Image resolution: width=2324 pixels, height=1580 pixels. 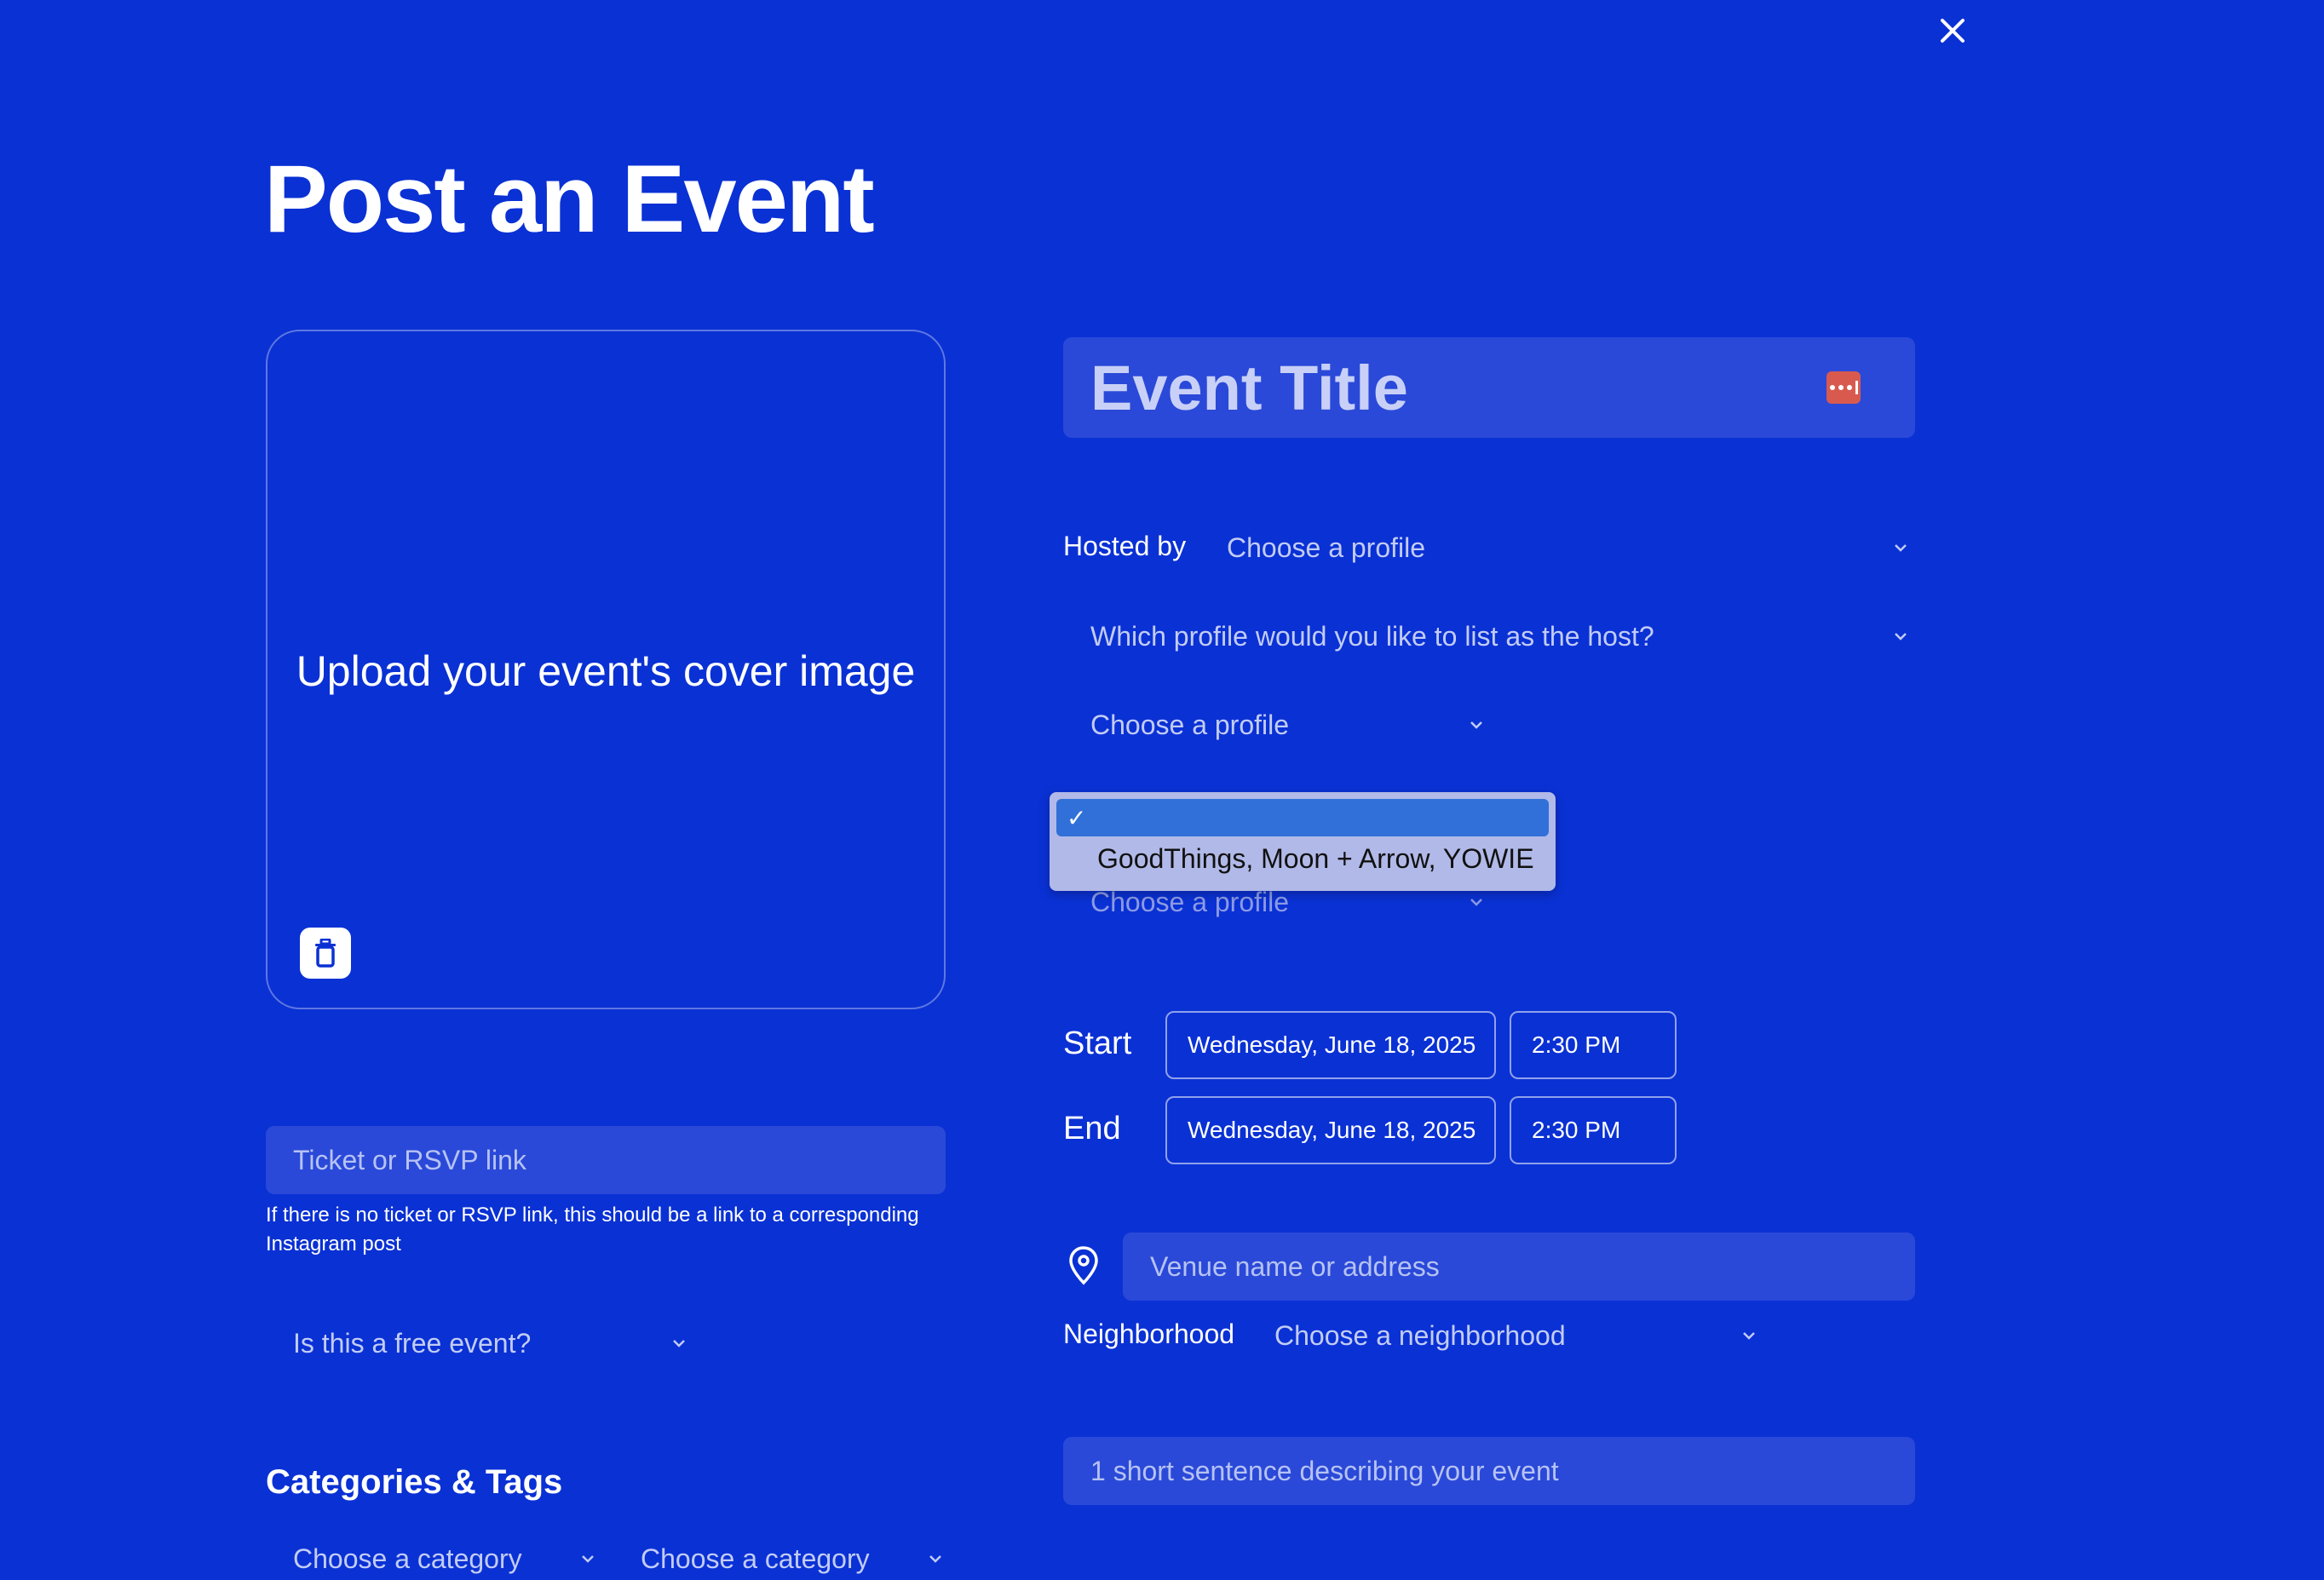 I want to click on profile-dropdown-menu: ✓ GoodThings, Moon + Arrow, YOWIE, so click(x=1303, y=841).